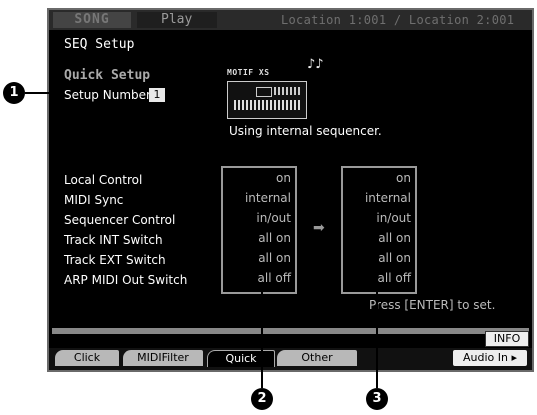 The width and height of the screenshot is (537, 415). I want to click on setup-number-field: 1, so click(157, 95).